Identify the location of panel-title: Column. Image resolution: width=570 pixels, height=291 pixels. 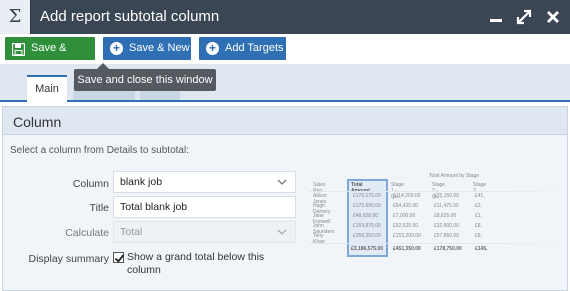
(37, 122).